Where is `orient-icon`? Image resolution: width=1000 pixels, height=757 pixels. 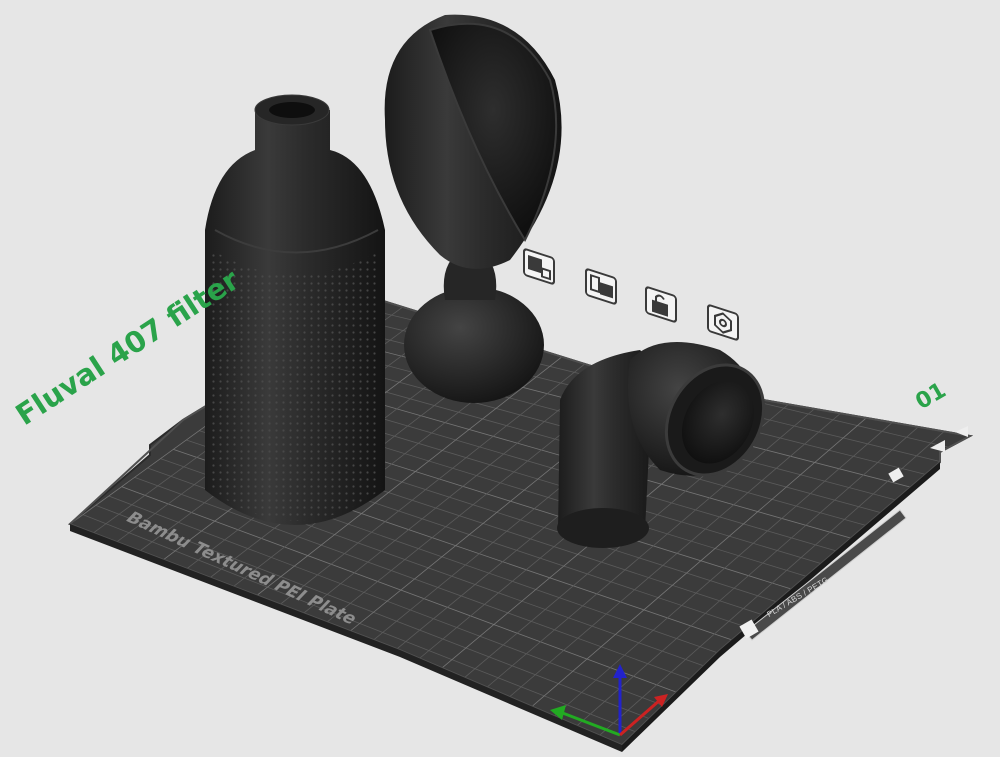 orient-icon is located at coordinates (601, 286).